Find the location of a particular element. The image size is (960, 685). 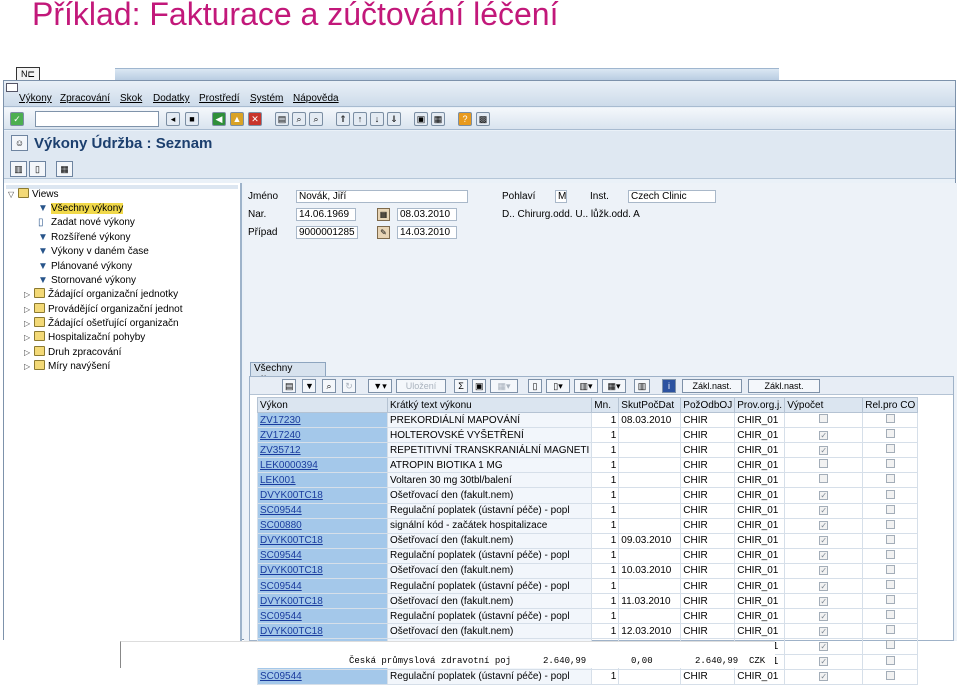

service-code-link: LEK001 is located at coordinates (322, 480).